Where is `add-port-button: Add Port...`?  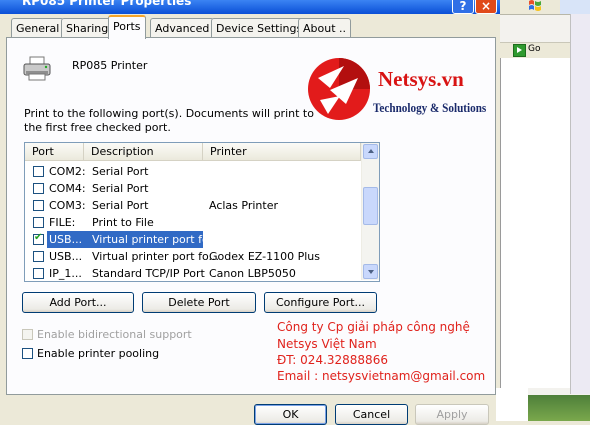 add-port-button: Add Port... is located at coordinates (78, 302).